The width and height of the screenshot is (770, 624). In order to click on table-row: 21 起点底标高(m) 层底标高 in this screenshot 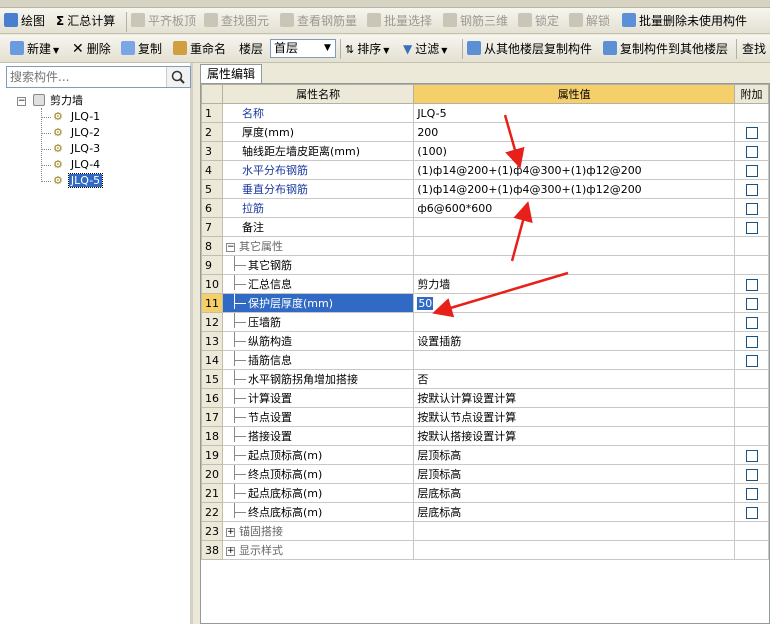, I will do `click(485, 493)`.